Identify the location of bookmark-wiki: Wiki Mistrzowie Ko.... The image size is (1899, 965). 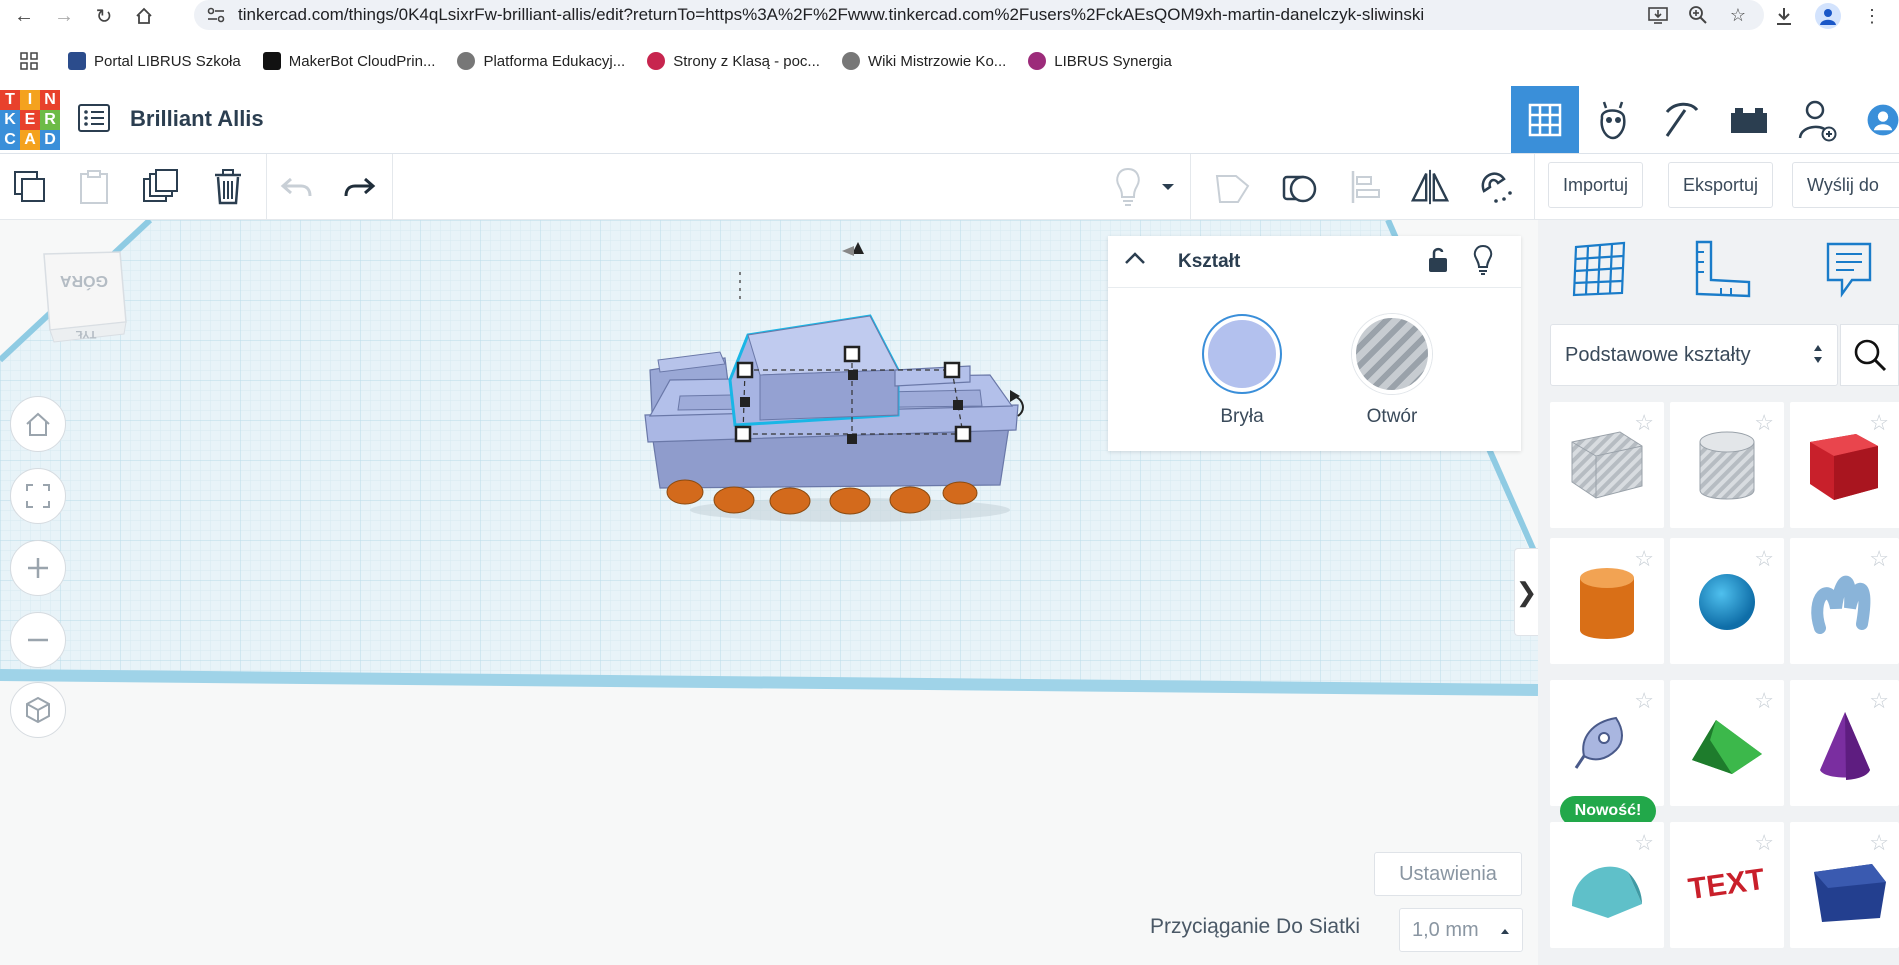
(923, 61).